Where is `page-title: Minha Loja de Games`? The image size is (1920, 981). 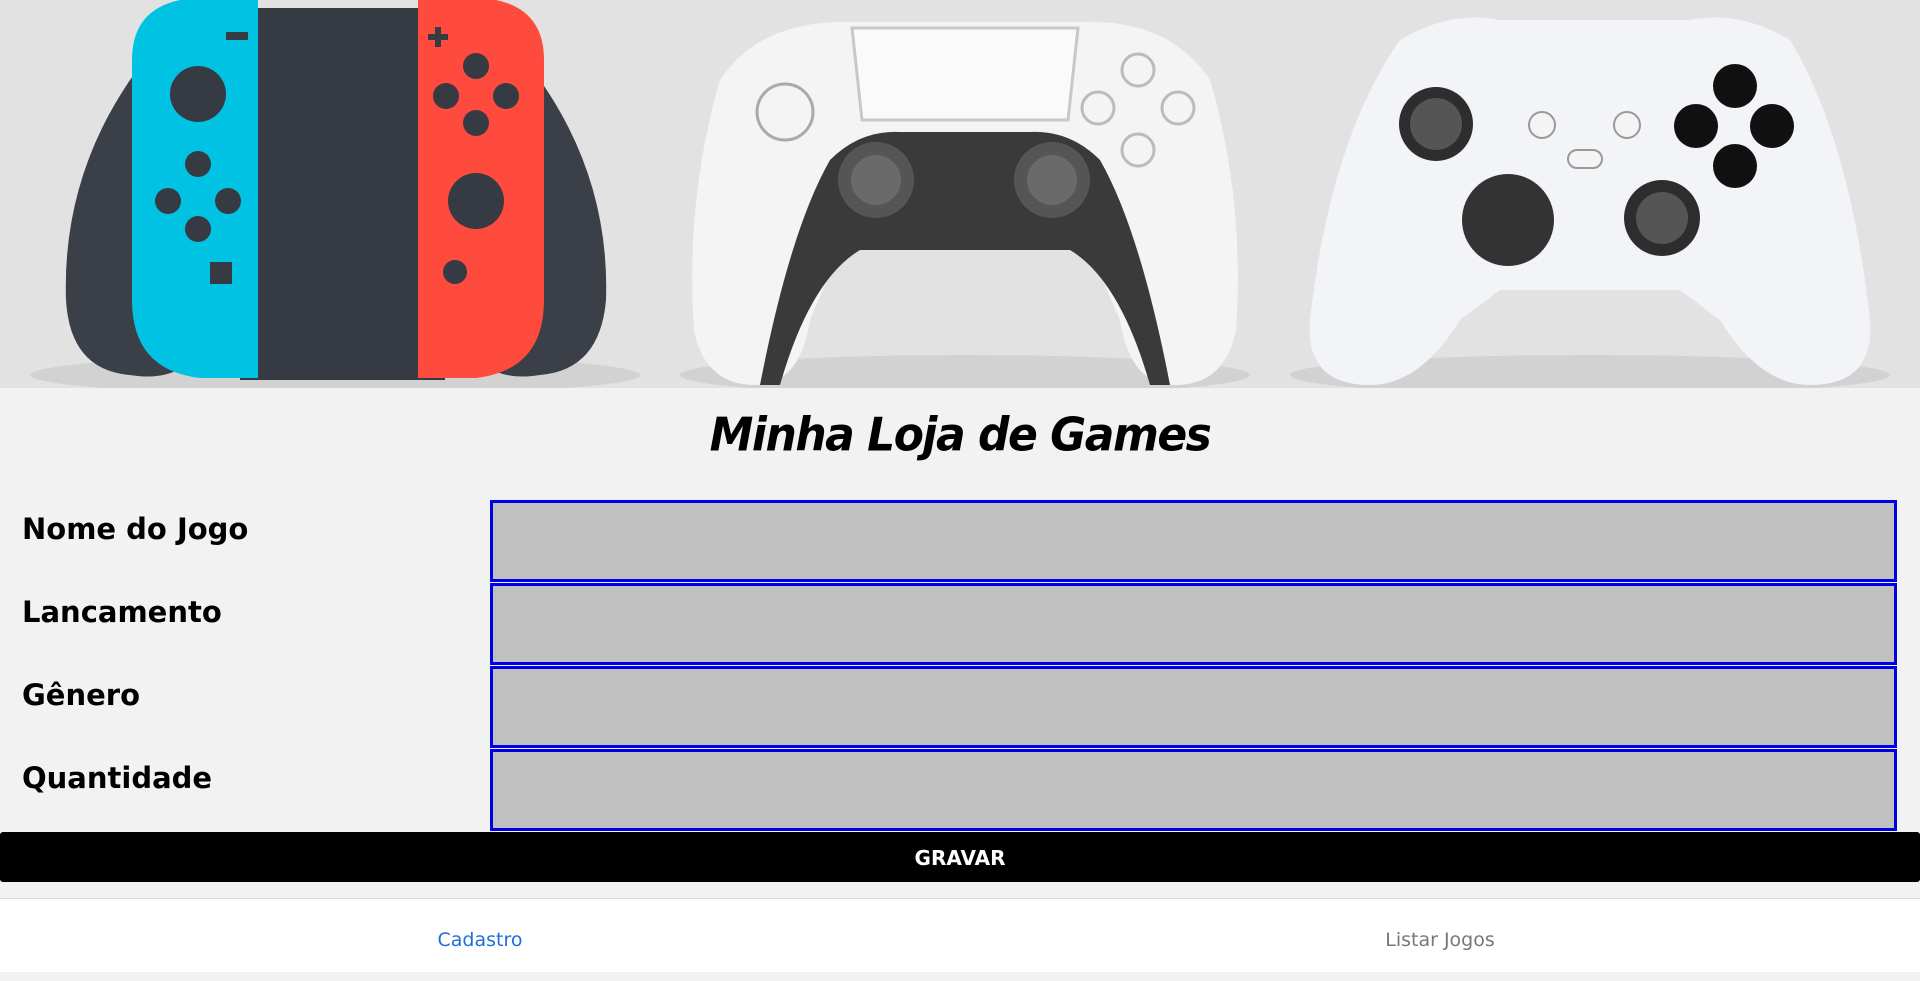 page-title: Minha Loja de Games is located at coordinates (960, 435).